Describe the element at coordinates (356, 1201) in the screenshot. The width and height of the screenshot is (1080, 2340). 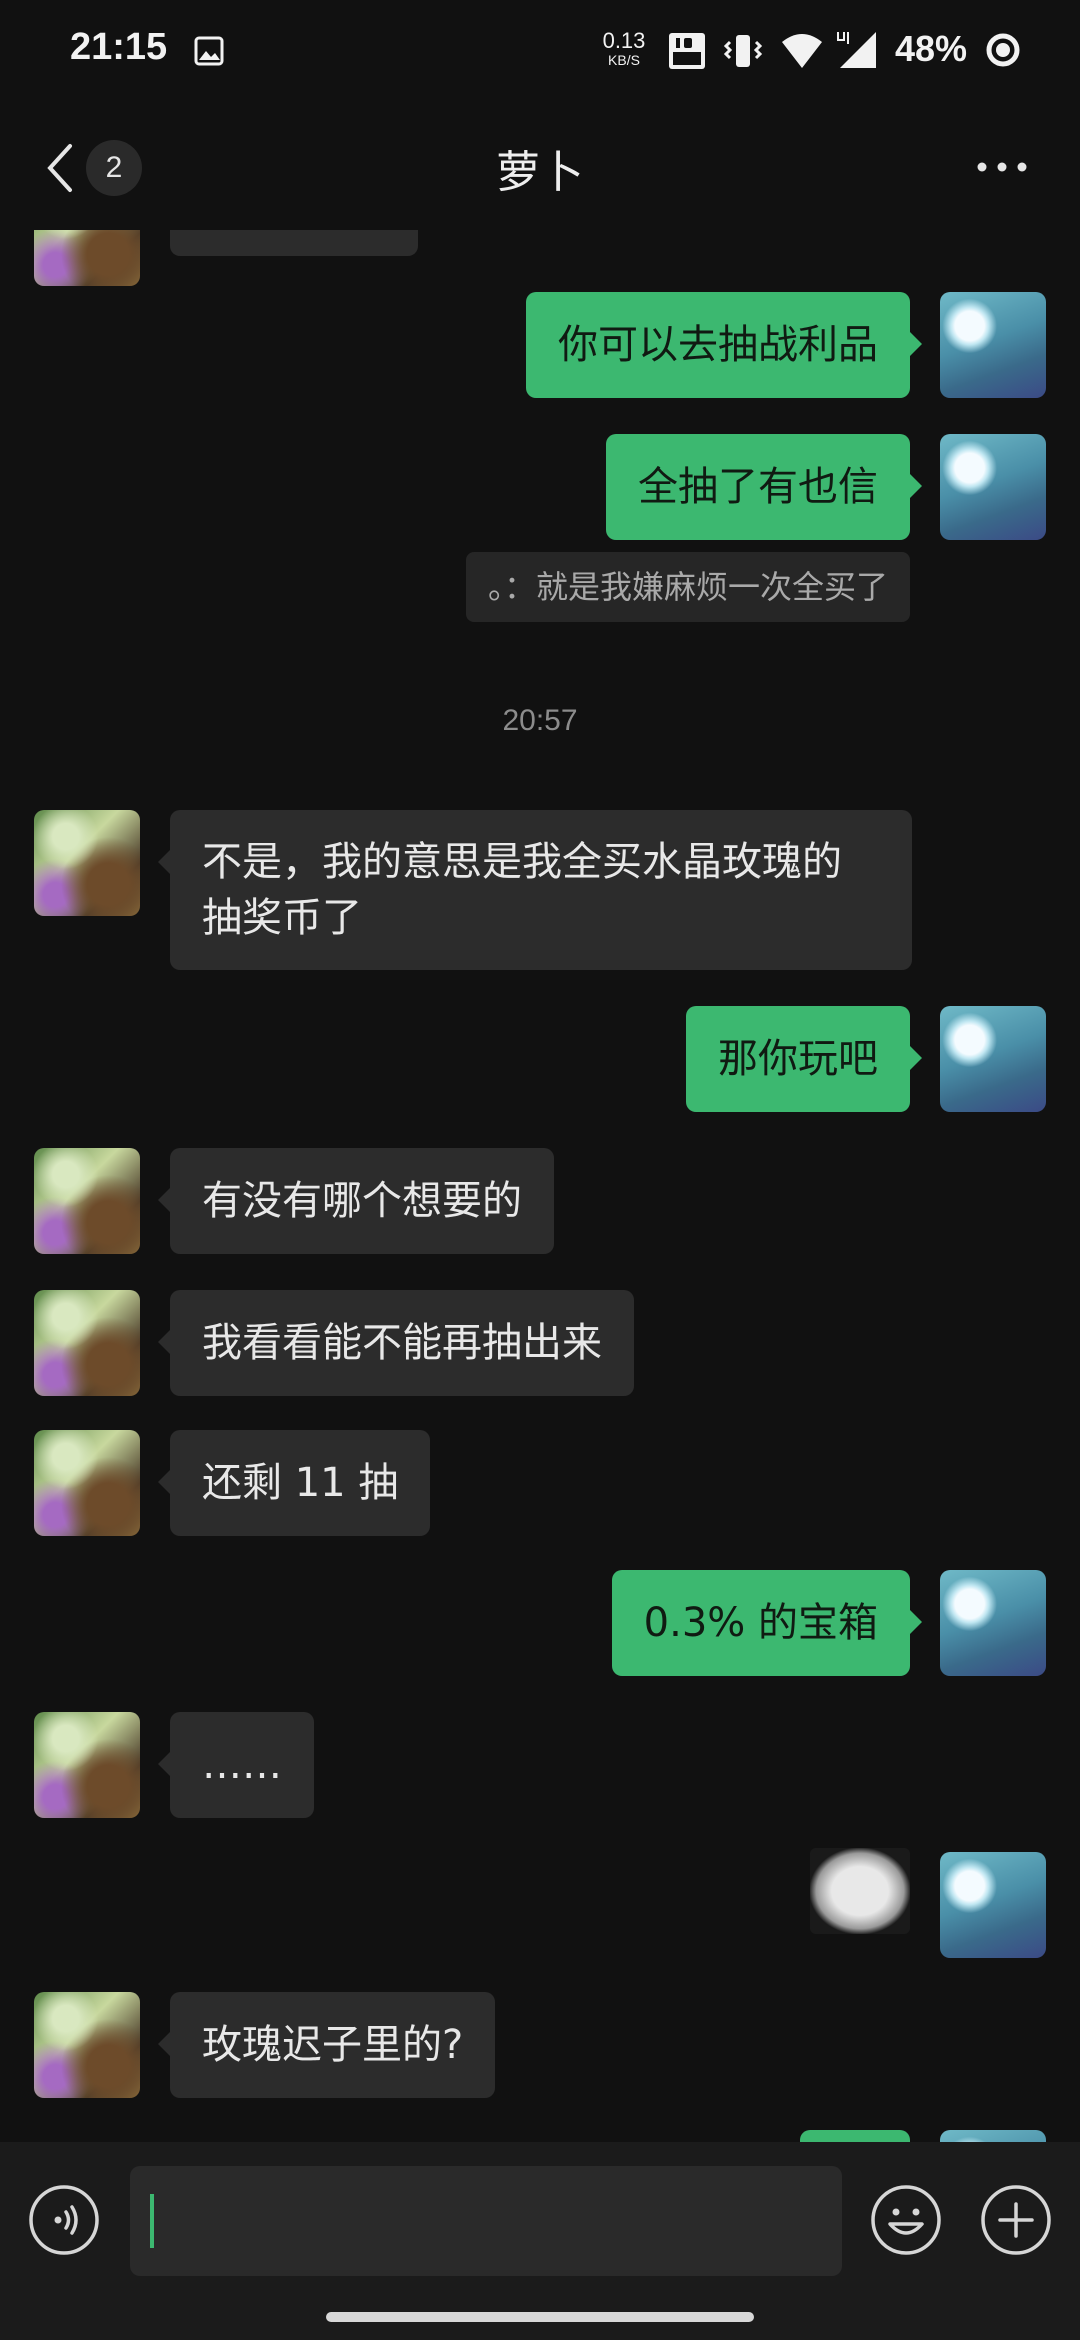
I see `message-bubble-peer: 有没有哪个想要的` at that location.